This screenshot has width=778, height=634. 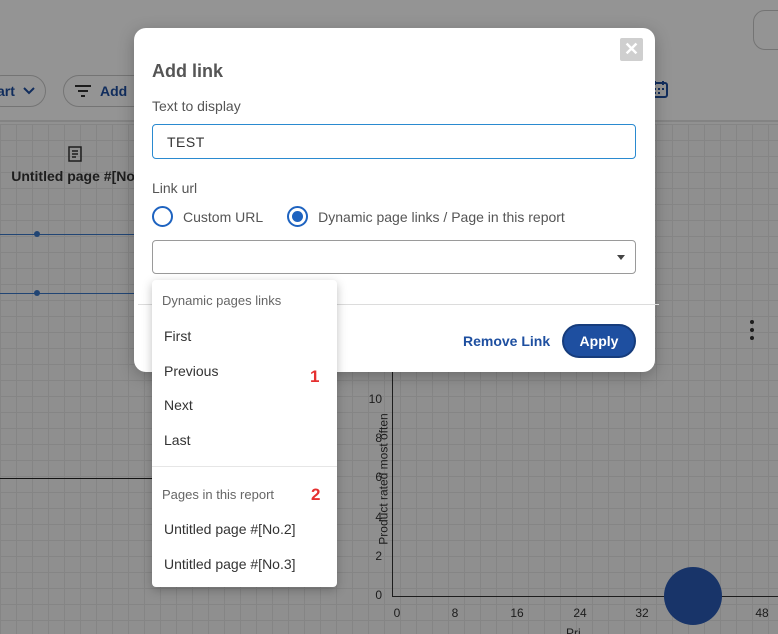 I want to click on annotation-badge-2: 2, so click(x=316, y=494).